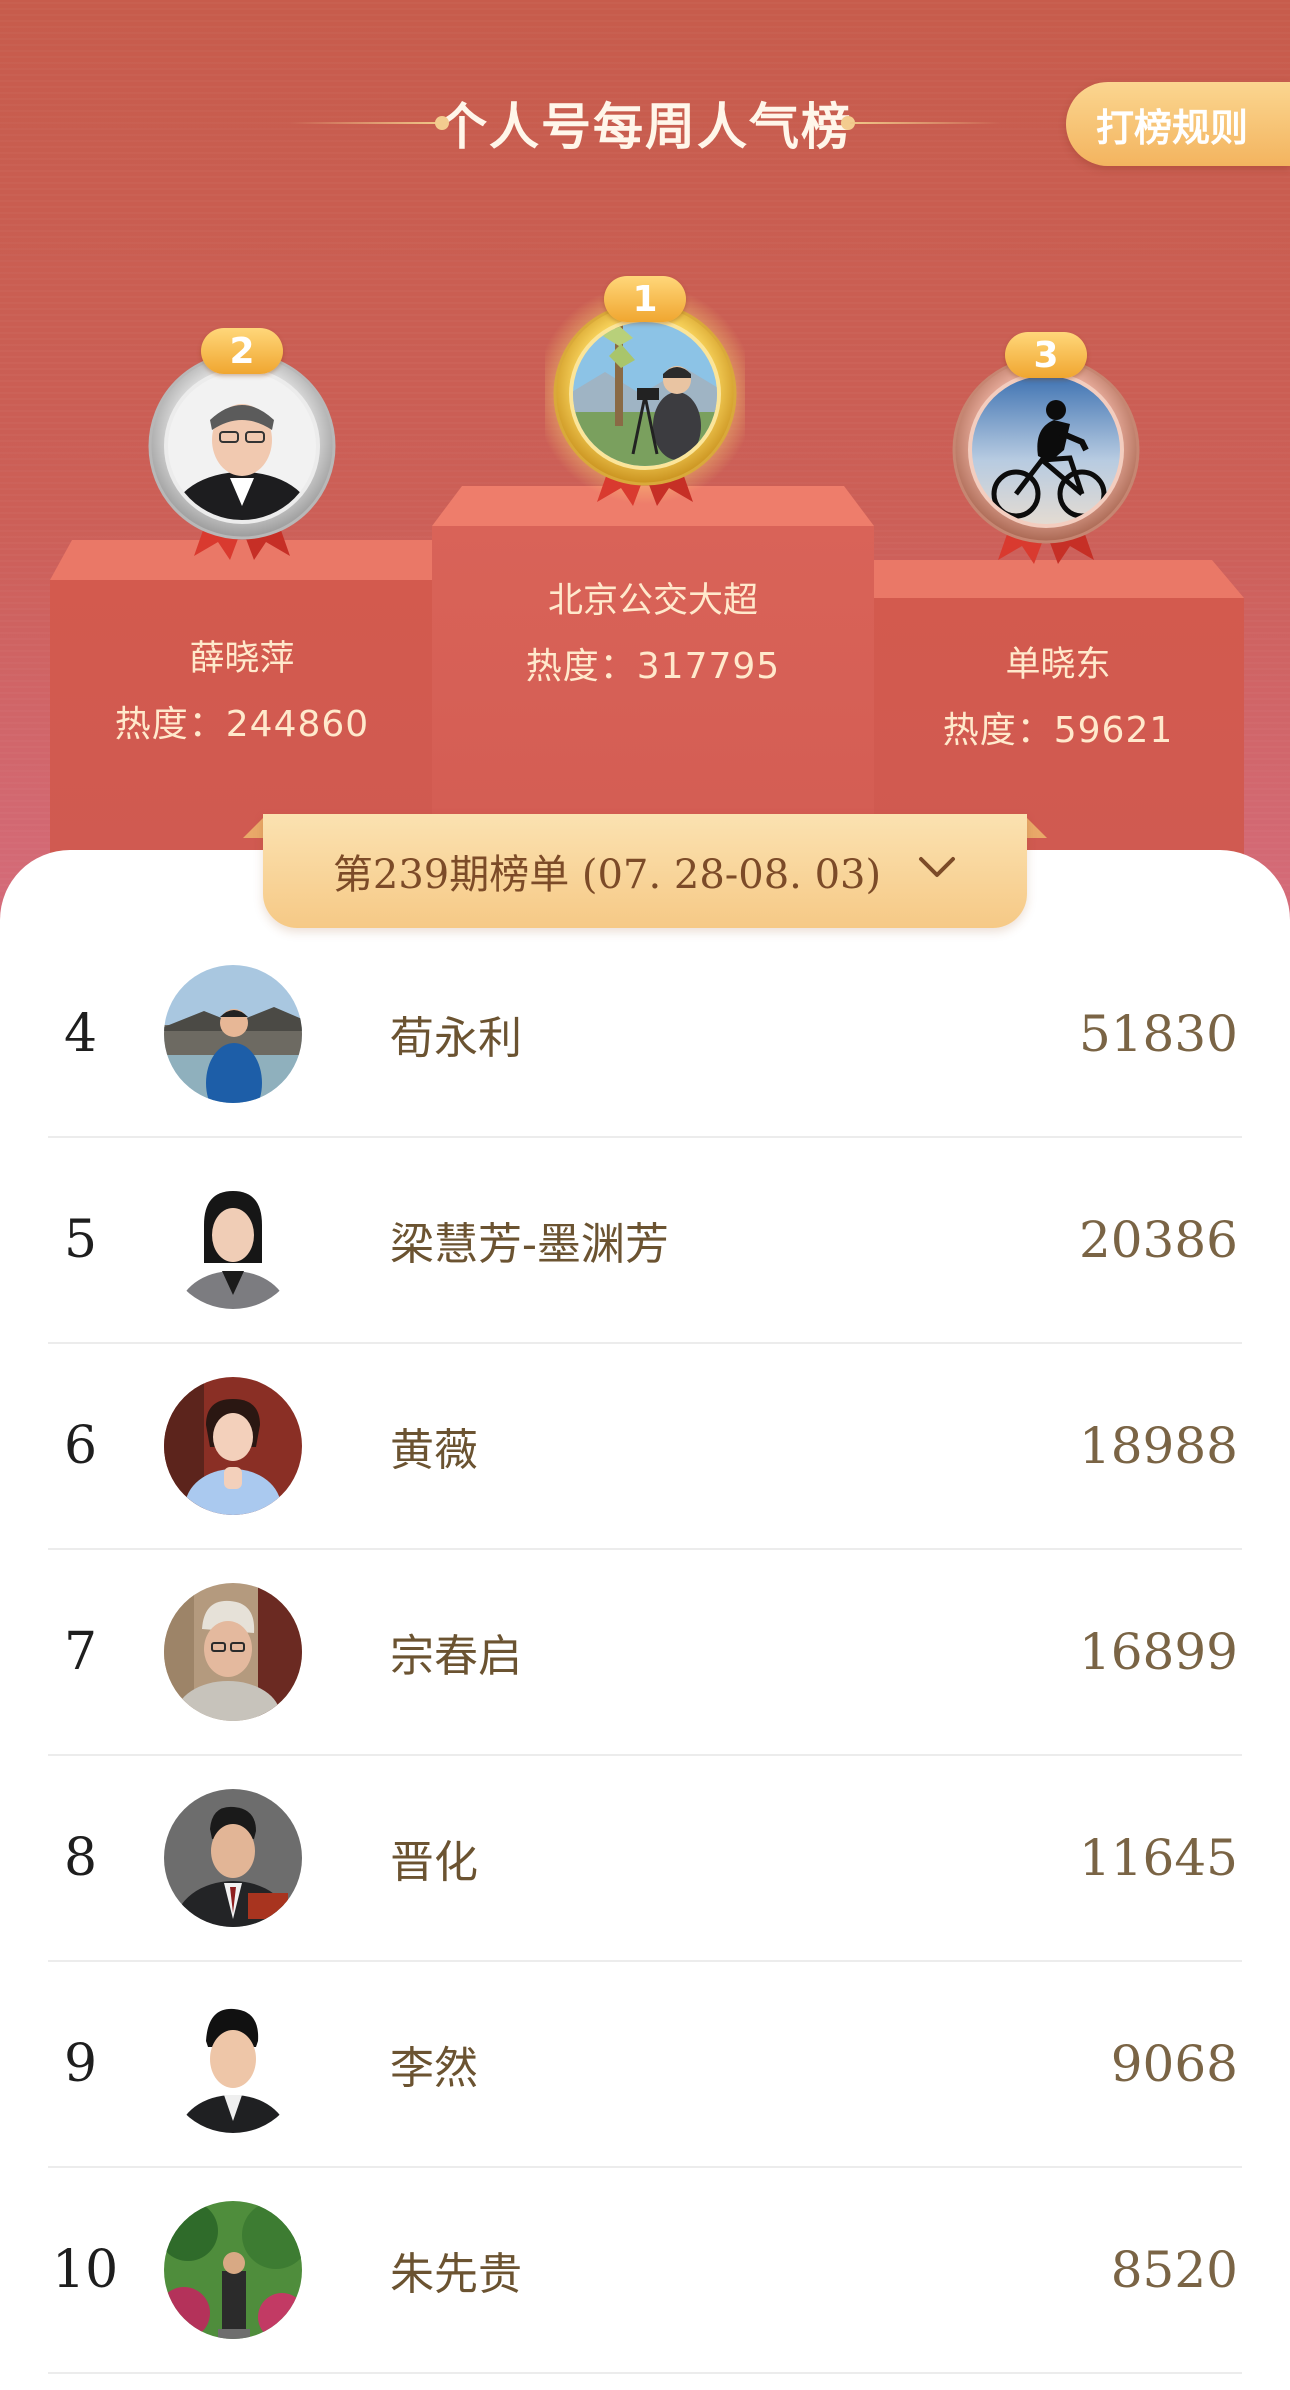 This screenshot has height=2390, width=1290. What do you see at coordinates (242, 351) in the screenshot?
I see `rank-chip-second: 2` at bounding box center [242, 351].